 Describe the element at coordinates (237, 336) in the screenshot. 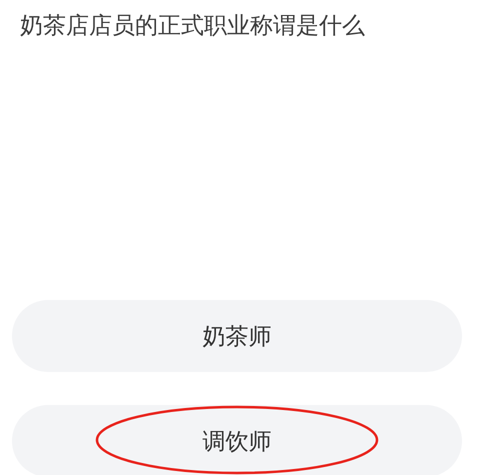

I see `answer-option: 奶茶师` at that location.